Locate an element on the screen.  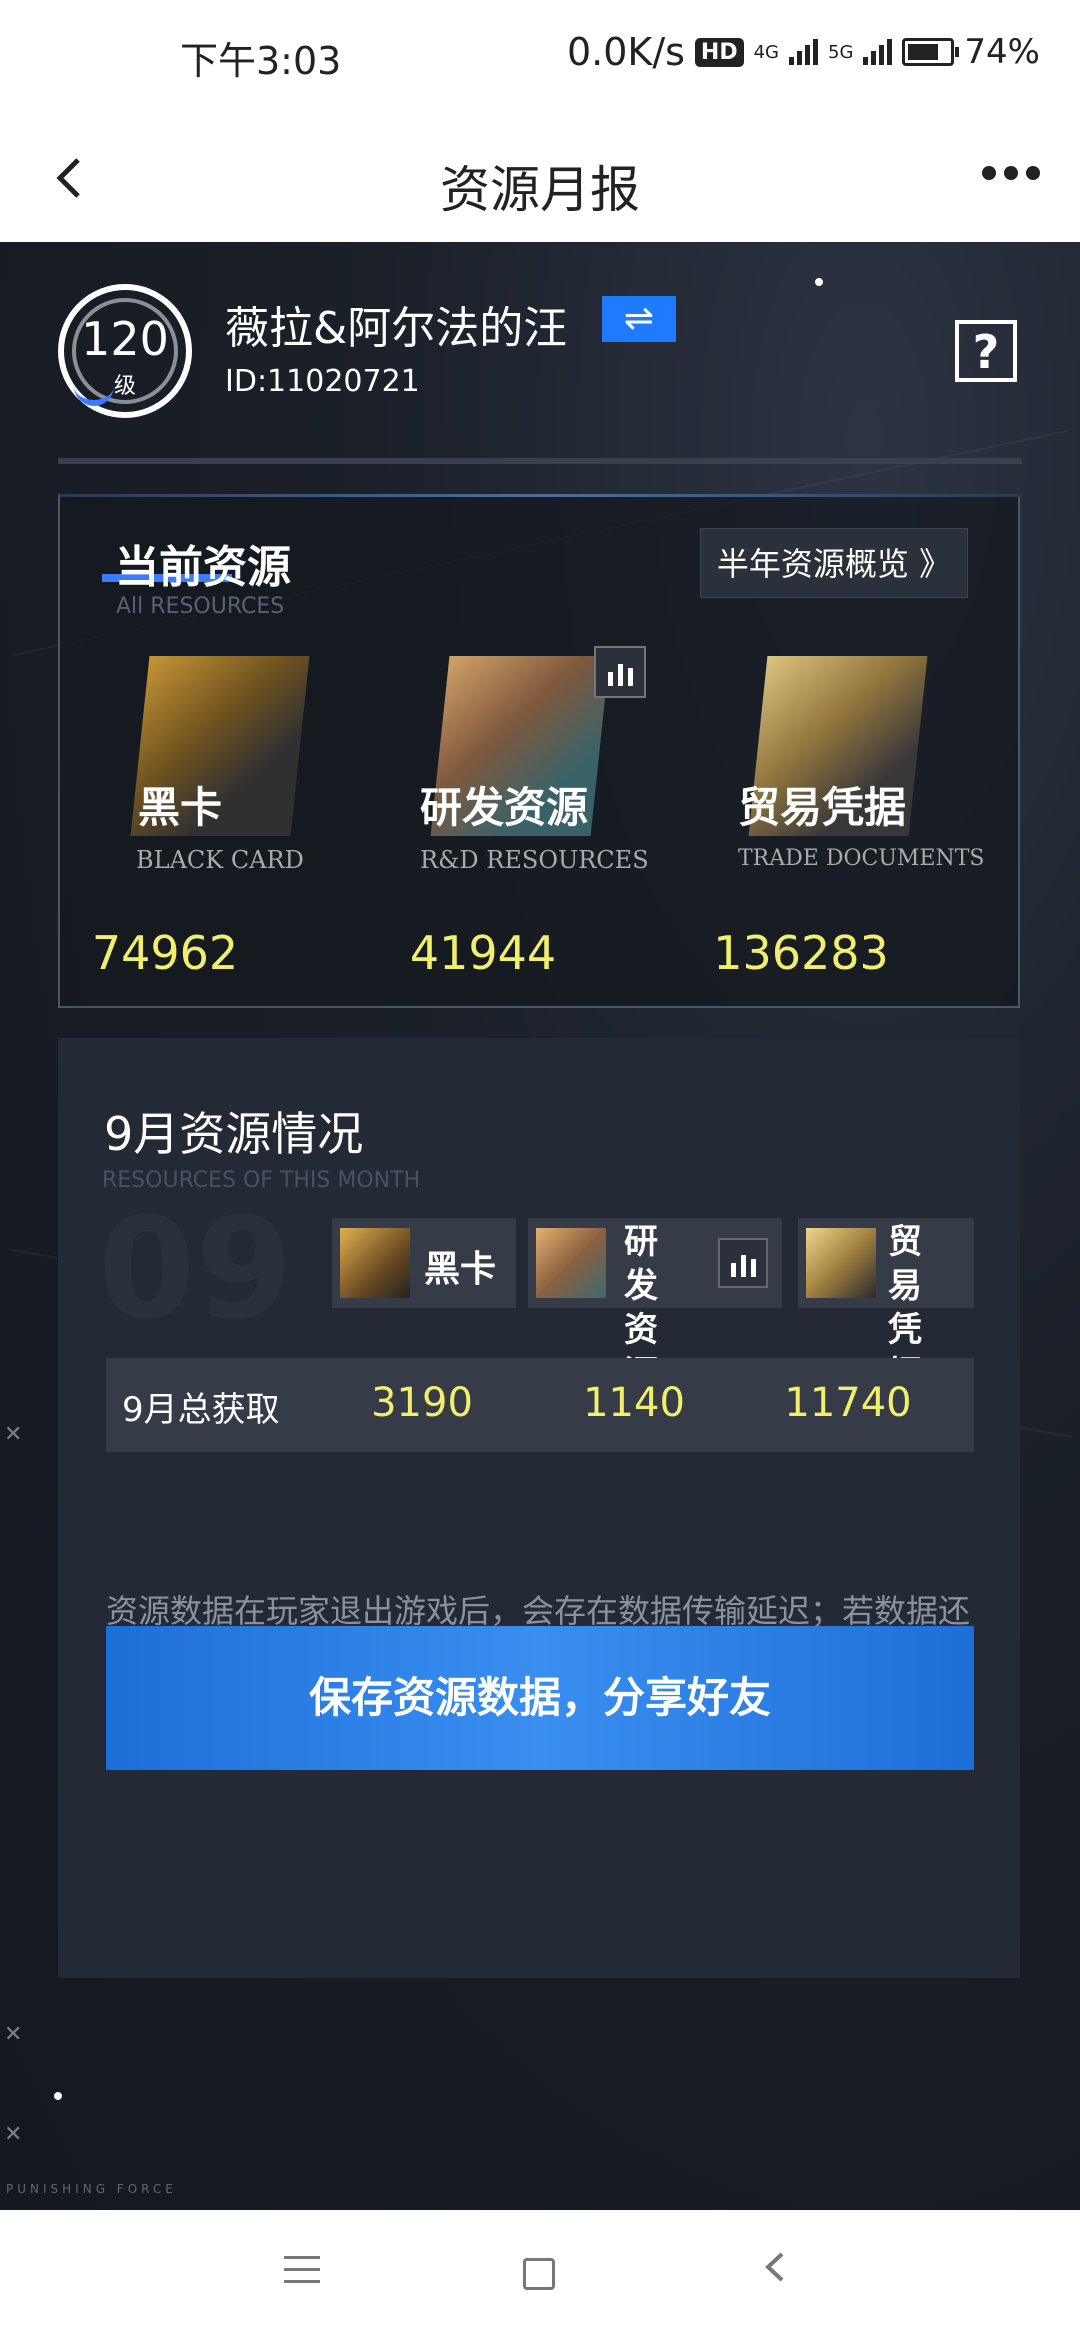
player-id: ID:11020721 is located at coordinates (322, 381).